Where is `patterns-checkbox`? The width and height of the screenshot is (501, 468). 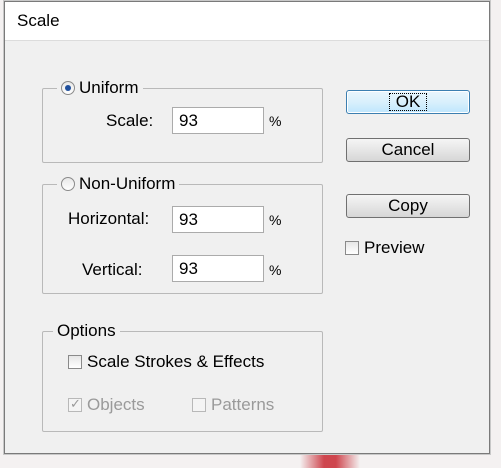 patterns-checkbox is located at coordinates (199, 405).